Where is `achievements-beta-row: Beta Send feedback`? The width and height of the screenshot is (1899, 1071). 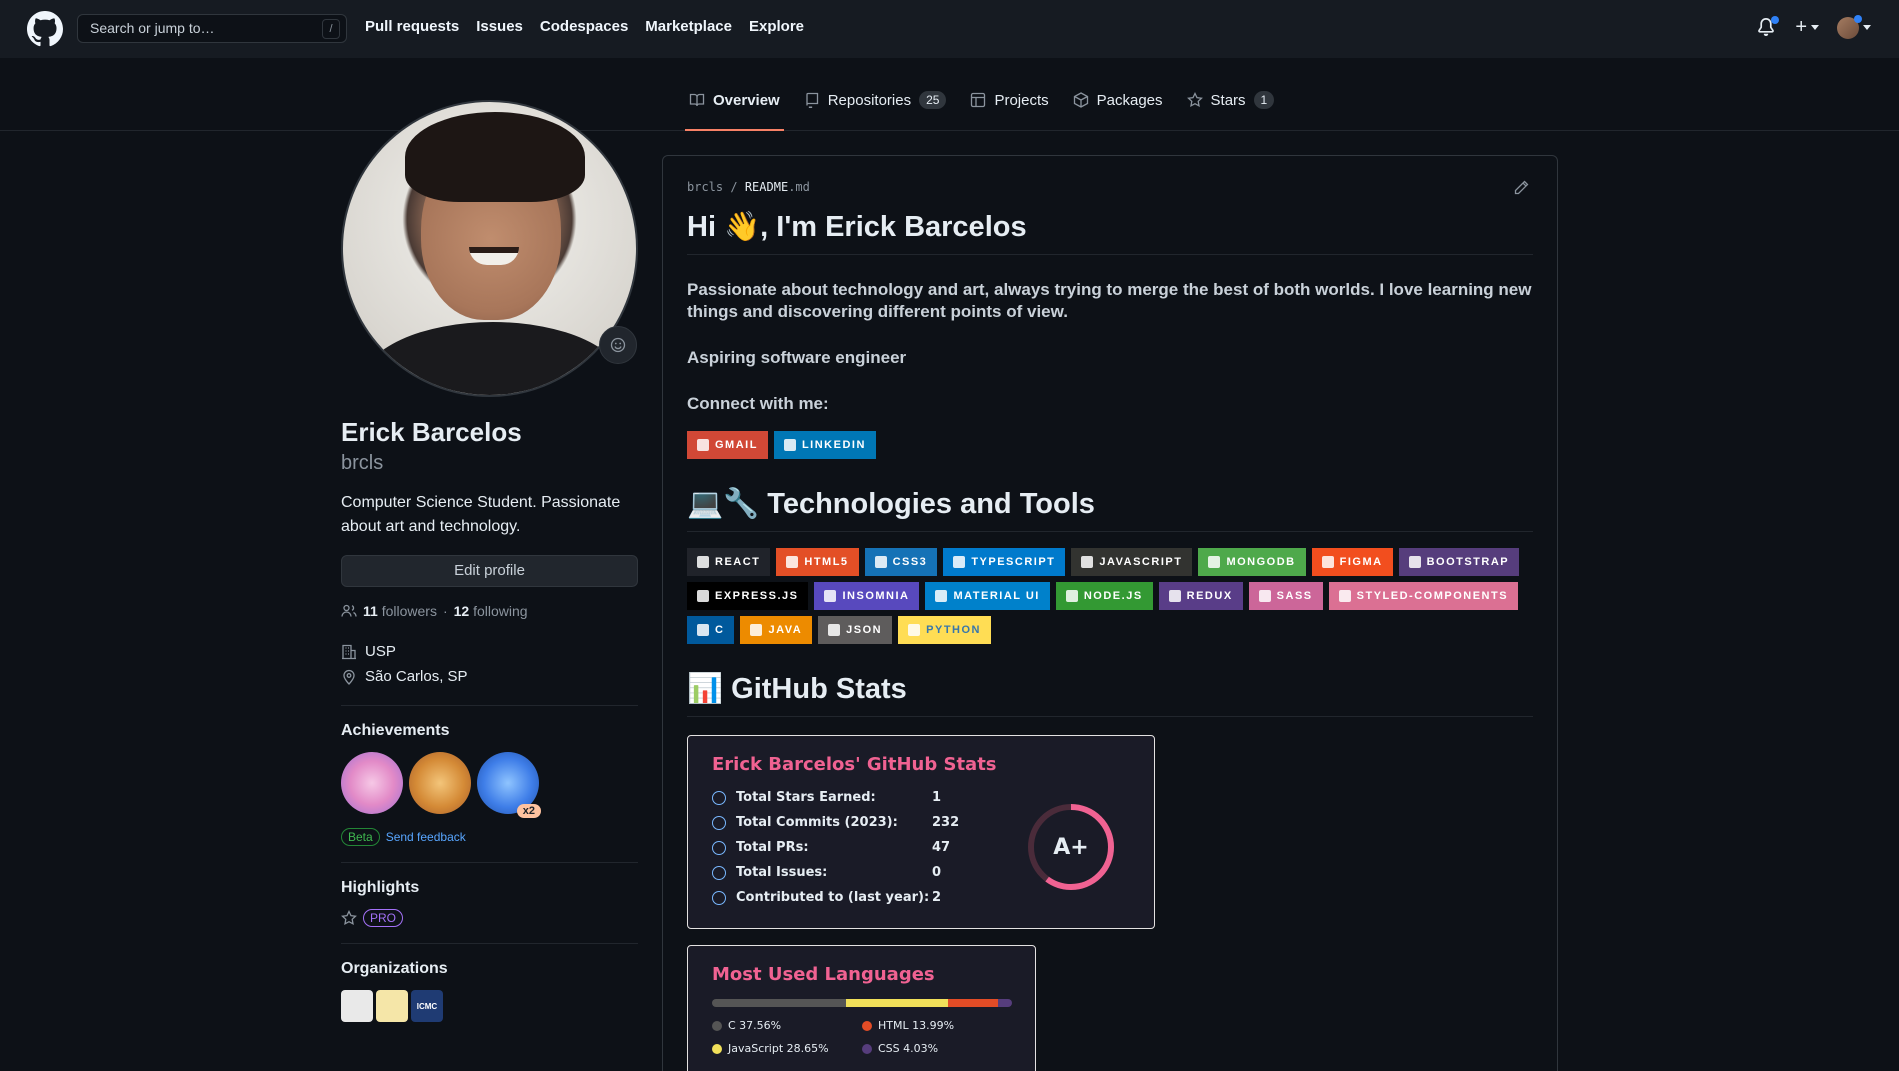
achievements-beta-row: Beta Send feedback is located at coordinates (489, 837).